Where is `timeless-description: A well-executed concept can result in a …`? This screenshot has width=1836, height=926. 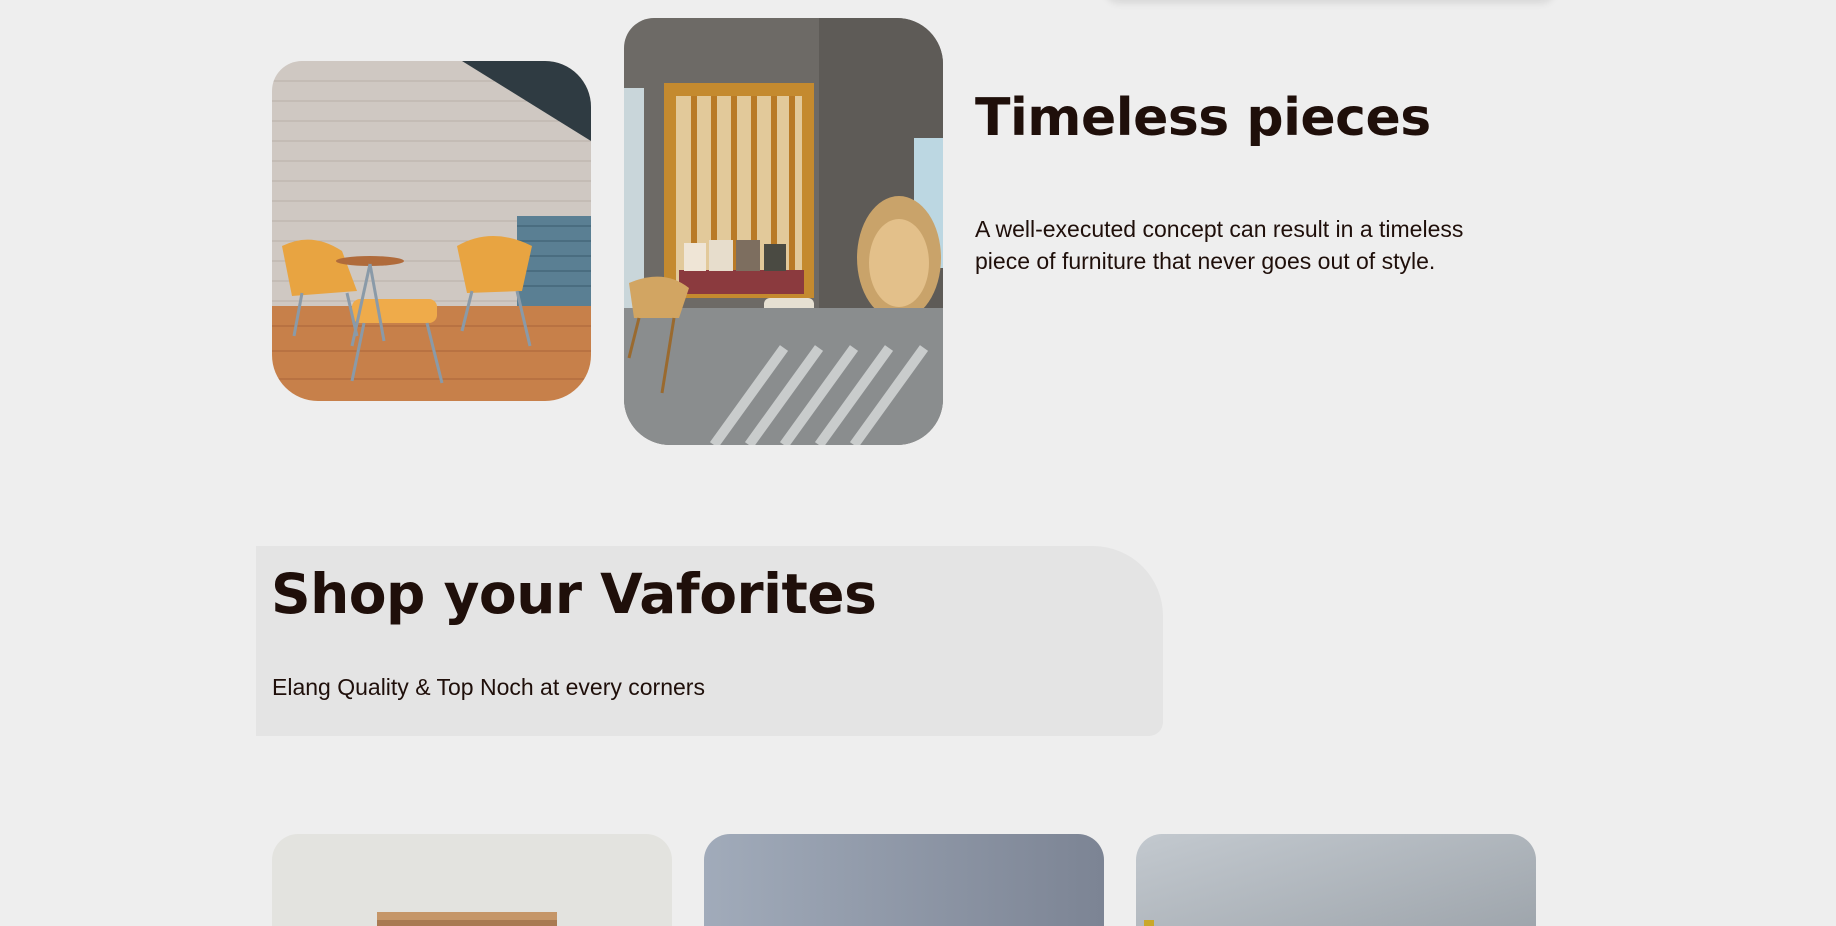
timeless-description: A well-executed concept can result in a … is located at coordinates (1219, 245).